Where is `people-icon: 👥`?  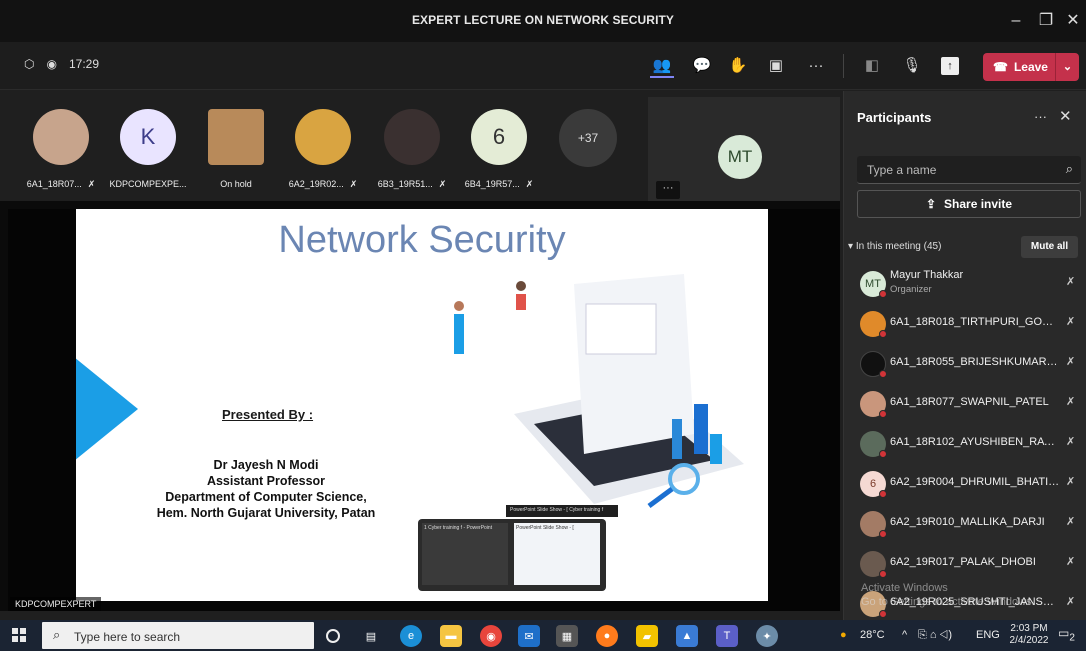 people-icon: 👥 is located at coordinates (662, 66).